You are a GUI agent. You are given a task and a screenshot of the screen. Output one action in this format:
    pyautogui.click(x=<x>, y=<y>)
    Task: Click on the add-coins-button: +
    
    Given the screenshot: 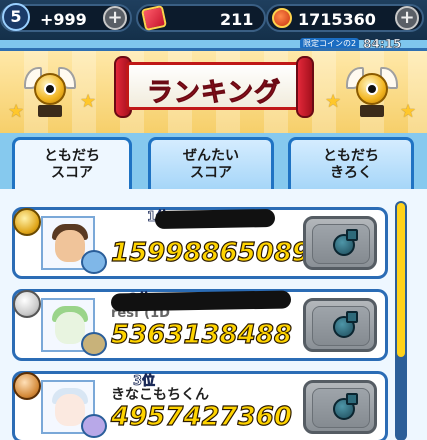 What is the action you would take?
    pyautogui.click(x=115, y=18)
    